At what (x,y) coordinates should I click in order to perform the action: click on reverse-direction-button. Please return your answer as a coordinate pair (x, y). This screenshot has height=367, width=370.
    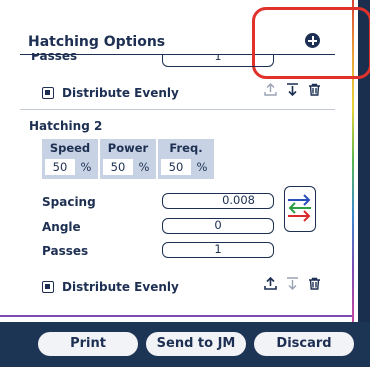
    Looking at the image, I should click on (300, 209).